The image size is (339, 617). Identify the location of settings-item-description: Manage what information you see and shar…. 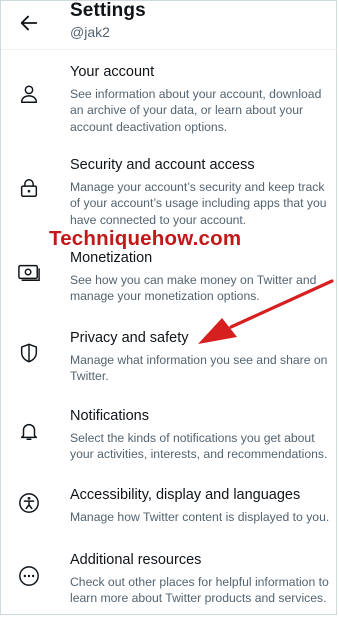
(199, 368).